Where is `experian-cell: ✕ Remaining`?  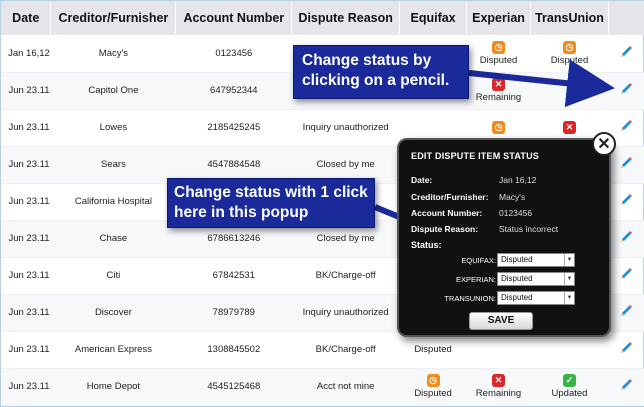
experian-cell: ✕ Remaining is located at coordinates (498, 91).